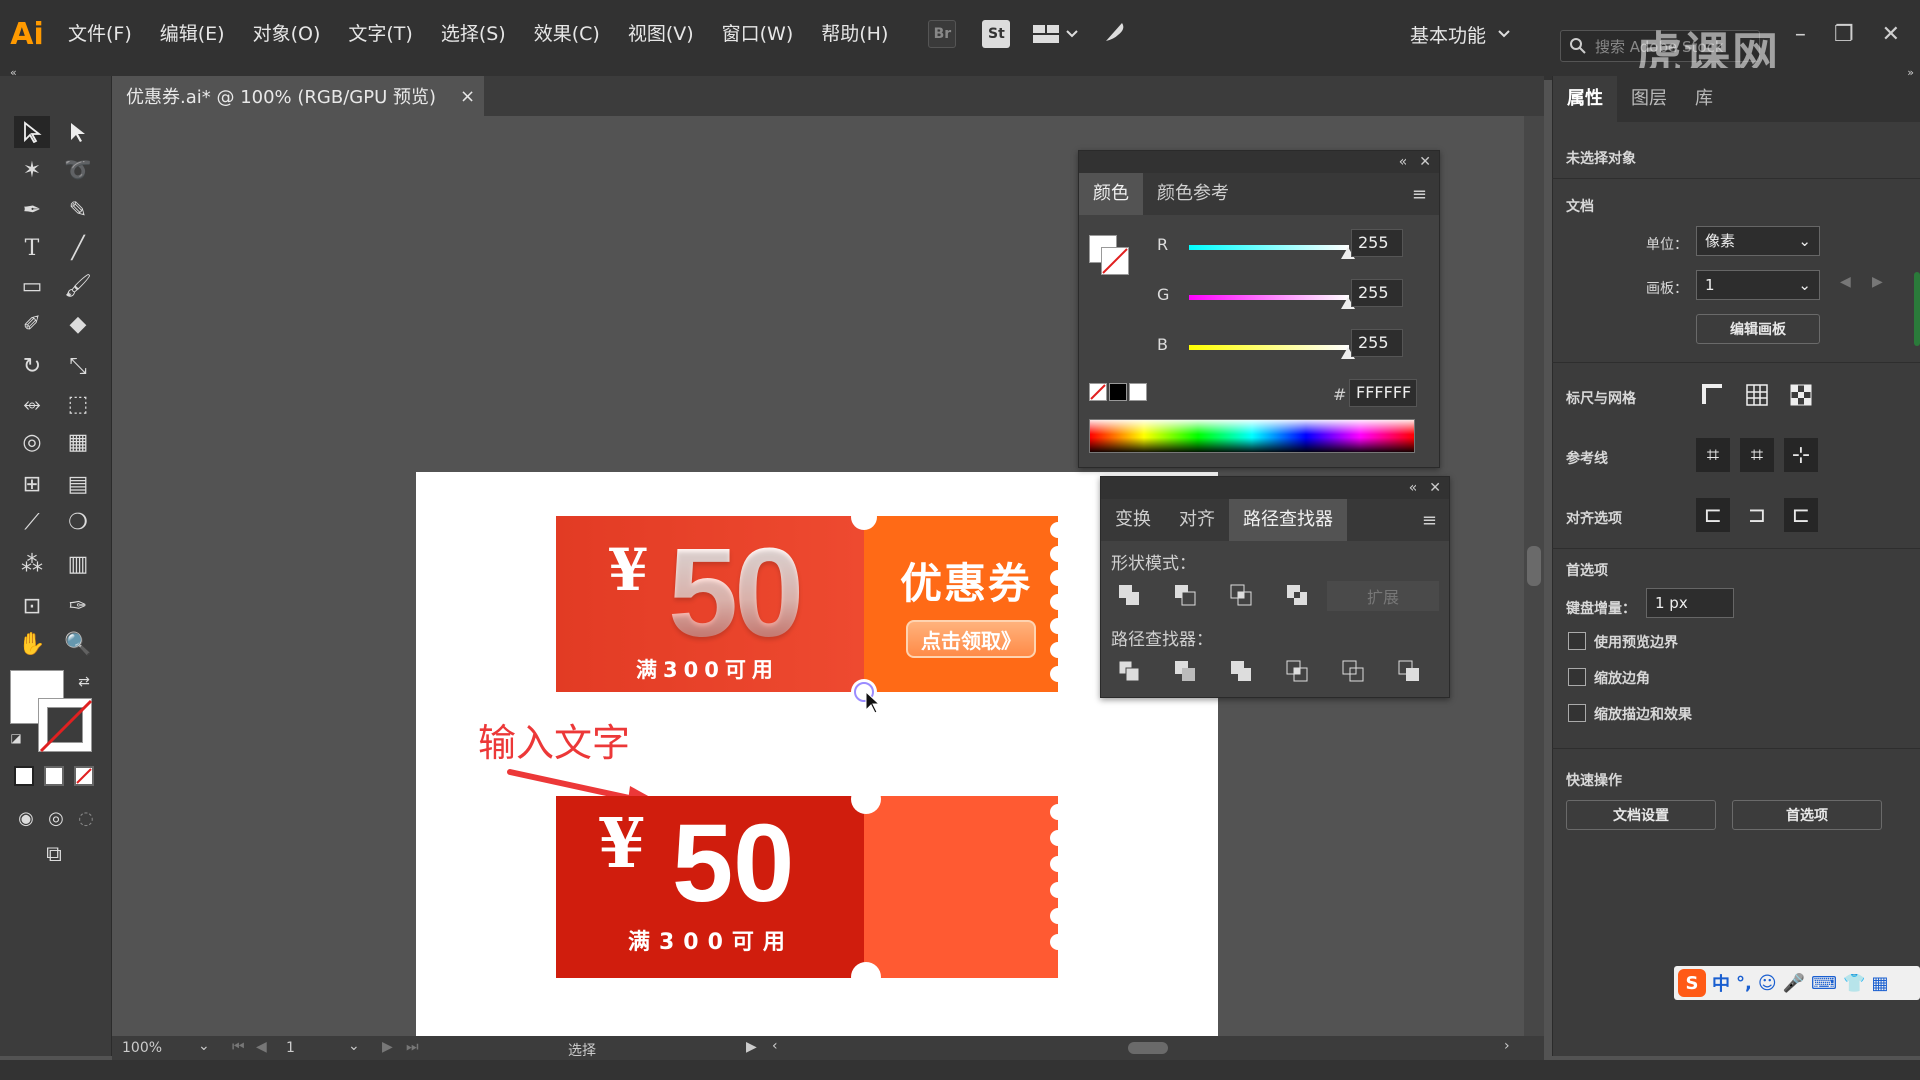 The width and height of the screenshot is (1920, 1080). I want to click on trim-icon, so click(1185, 671).